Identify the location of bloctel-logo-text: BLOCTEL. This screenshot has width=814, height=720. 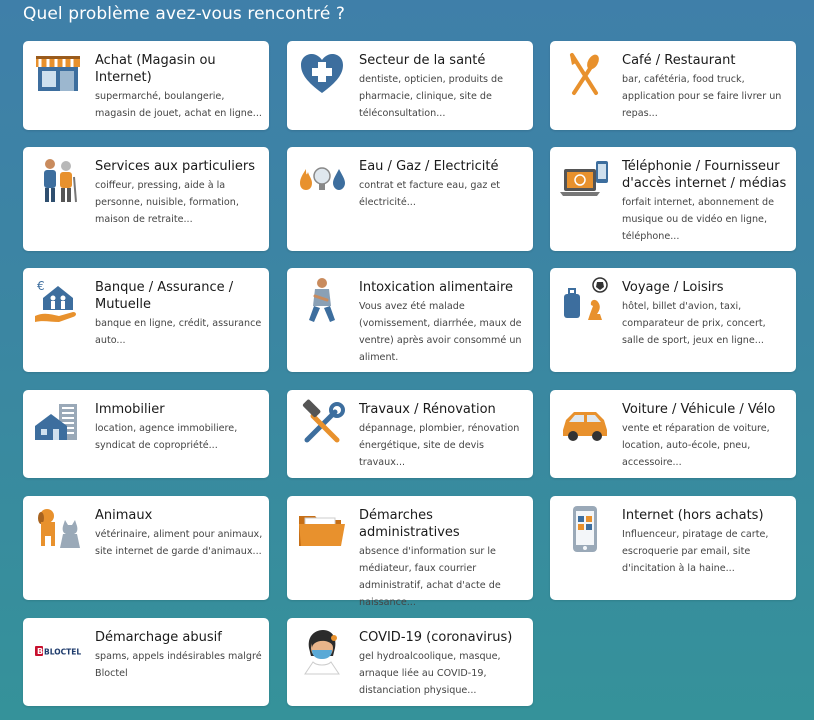
(62, 652).